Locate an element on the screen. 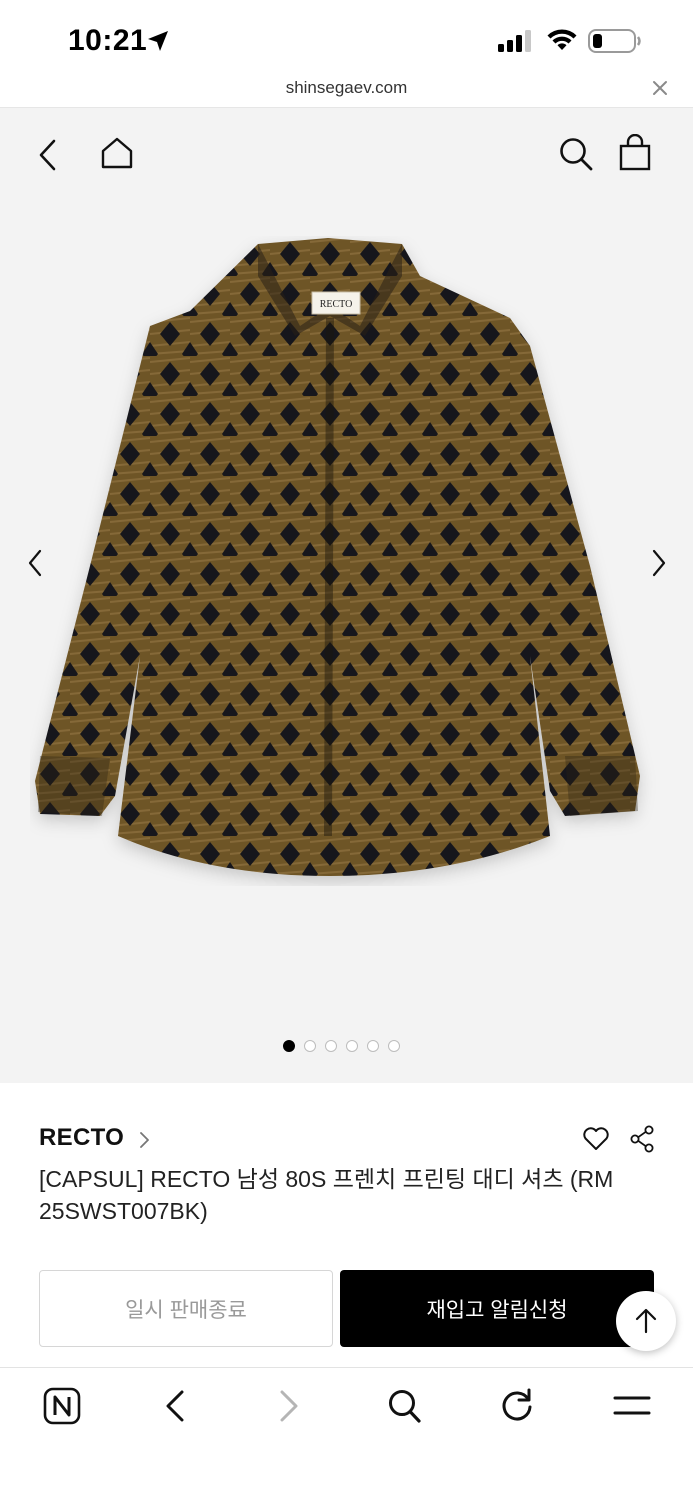  chevron-right-icon is located at coordinates (145, 1140).